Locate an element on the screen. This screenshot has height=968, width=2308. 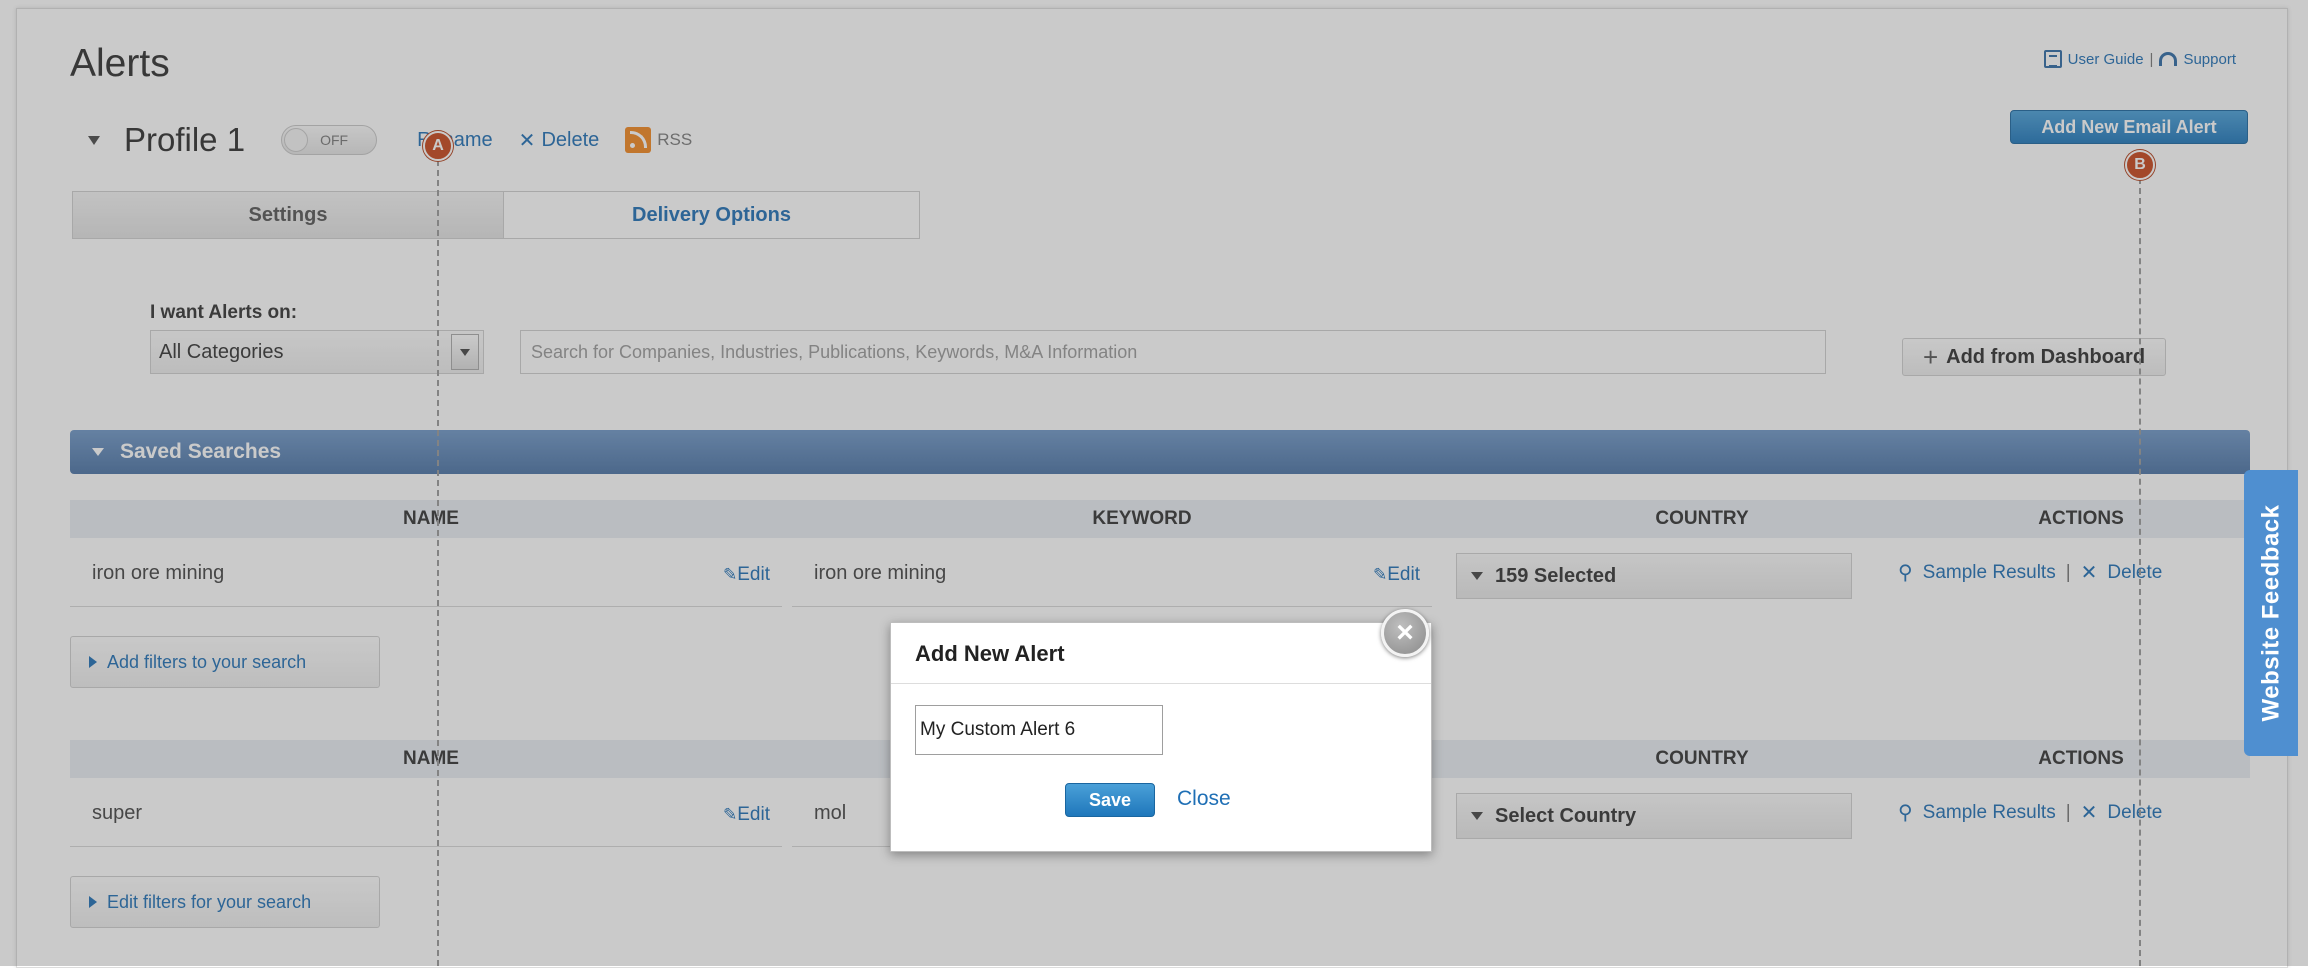
dialog-title: Add New Alert is located at coordinates (990, 653).